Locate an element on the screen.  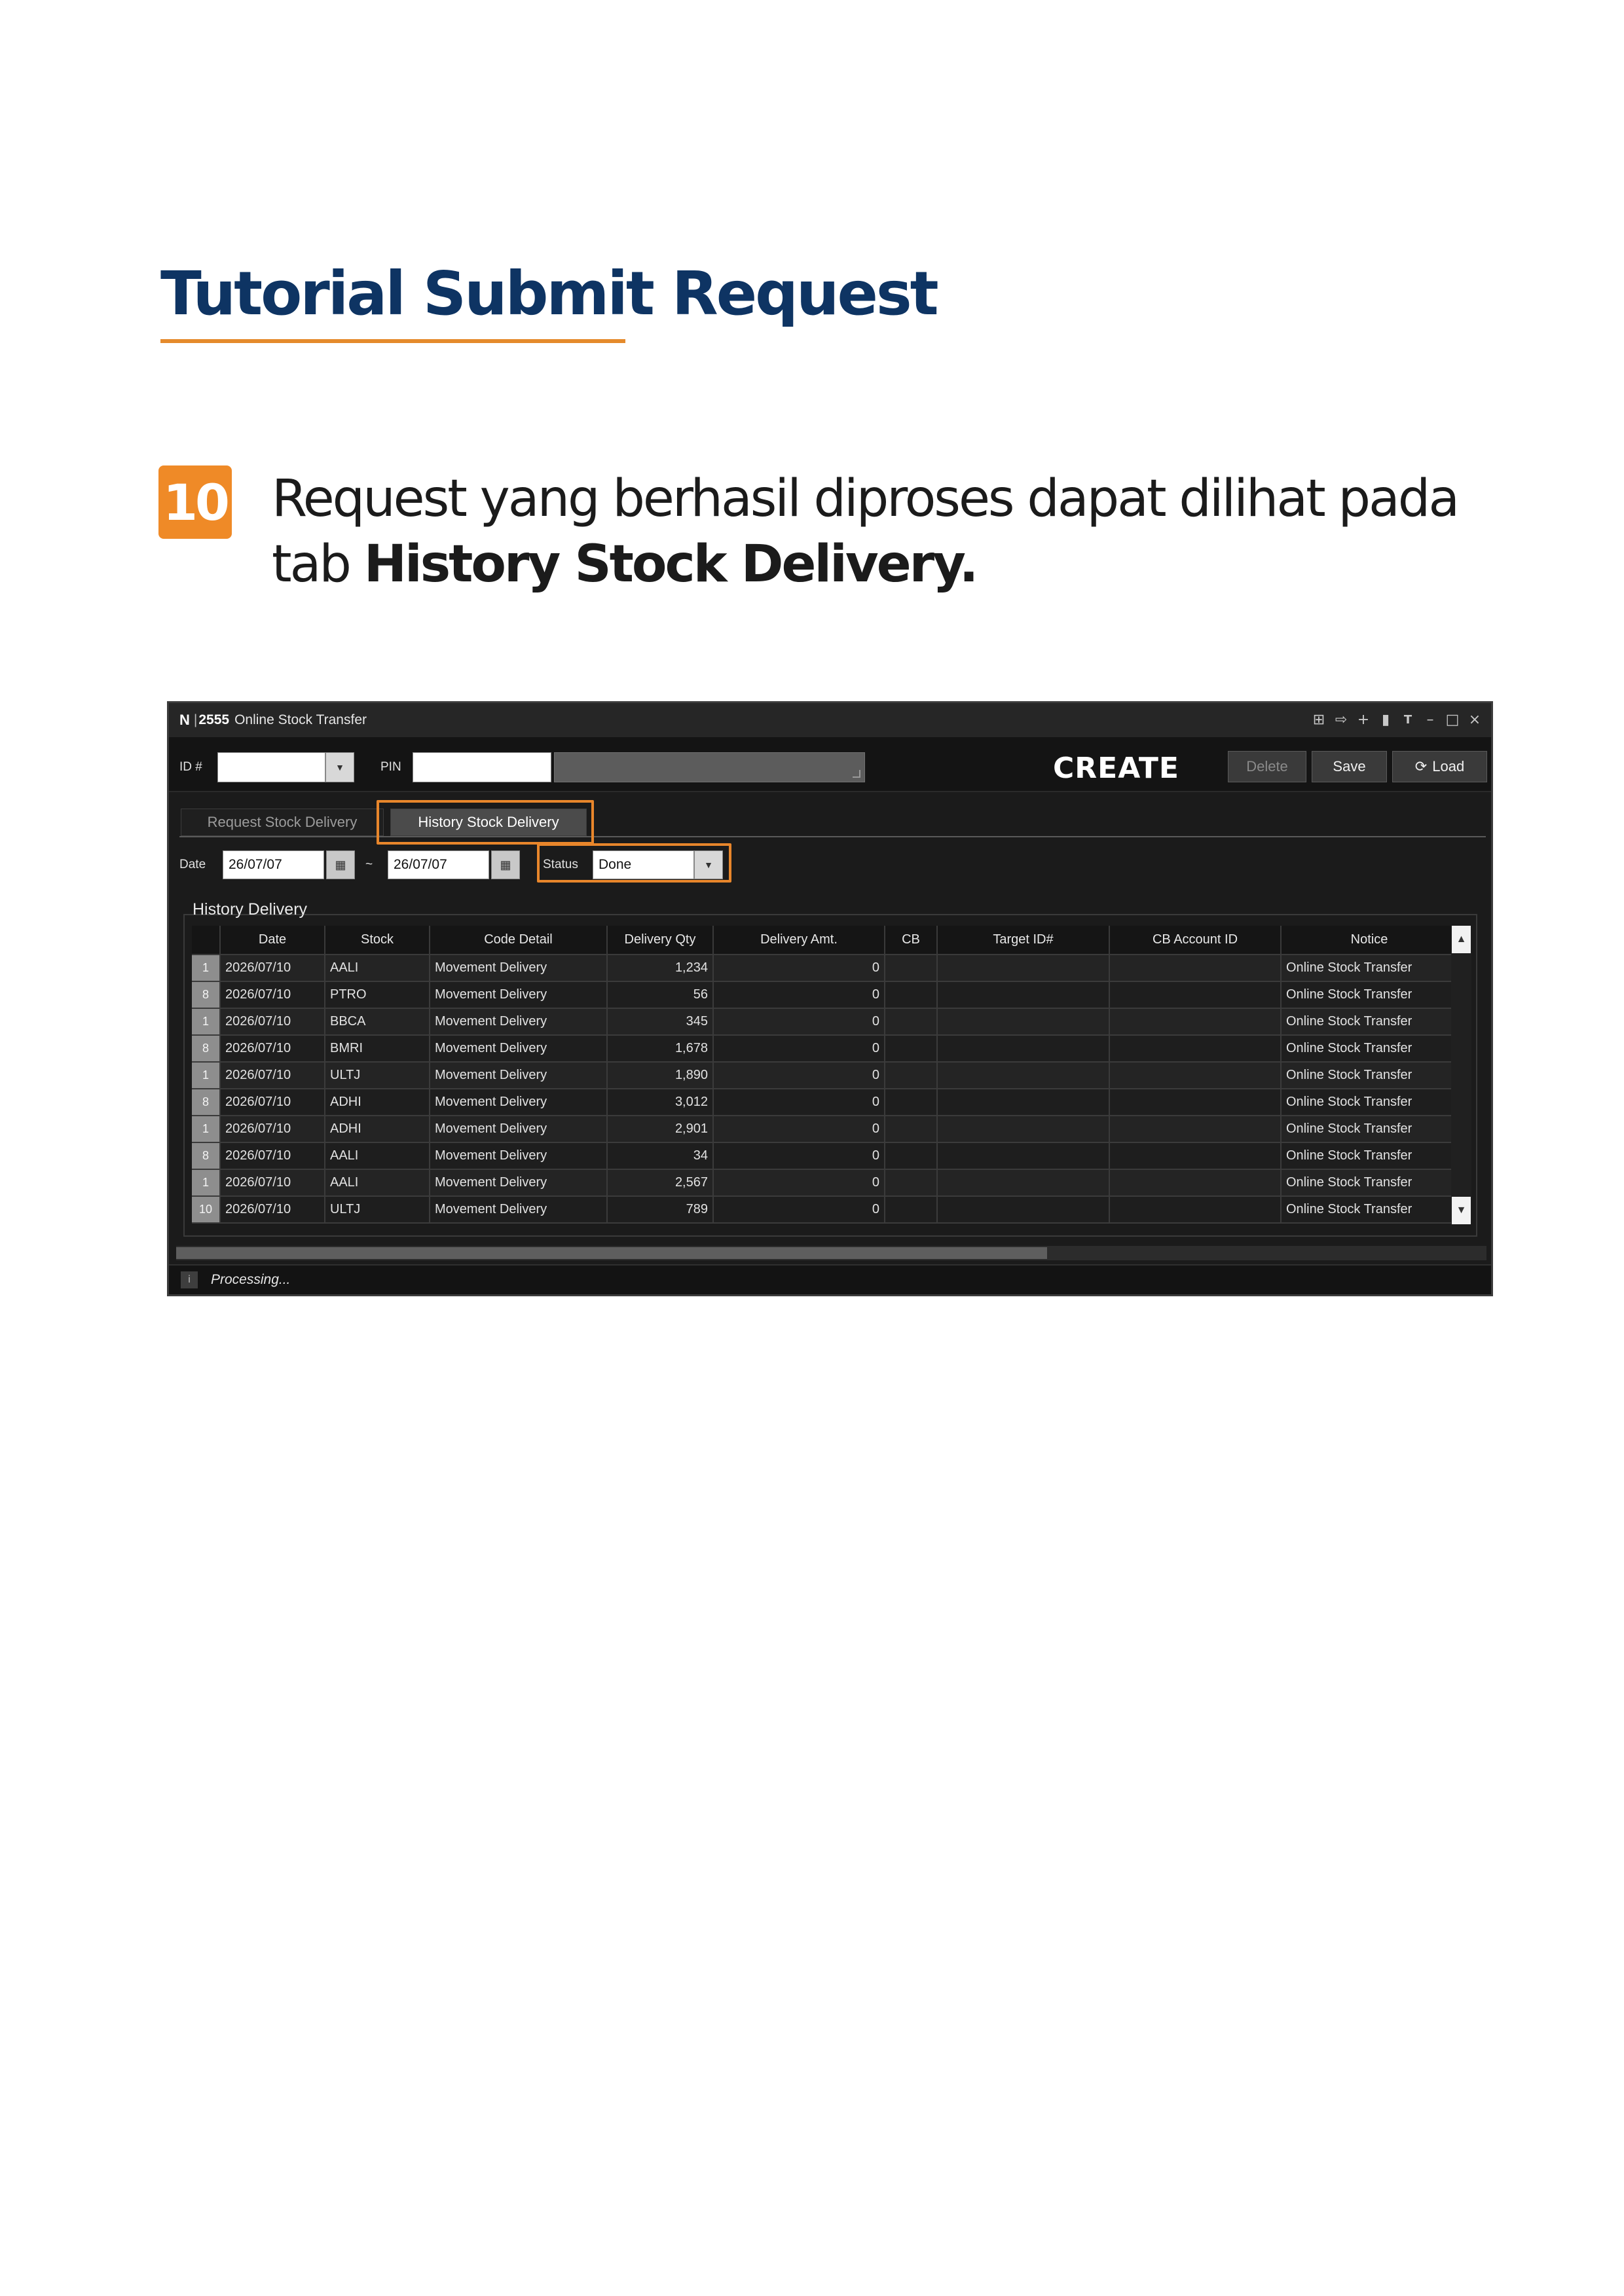
minimize-icon: – is located at coordinates (1430, 719).